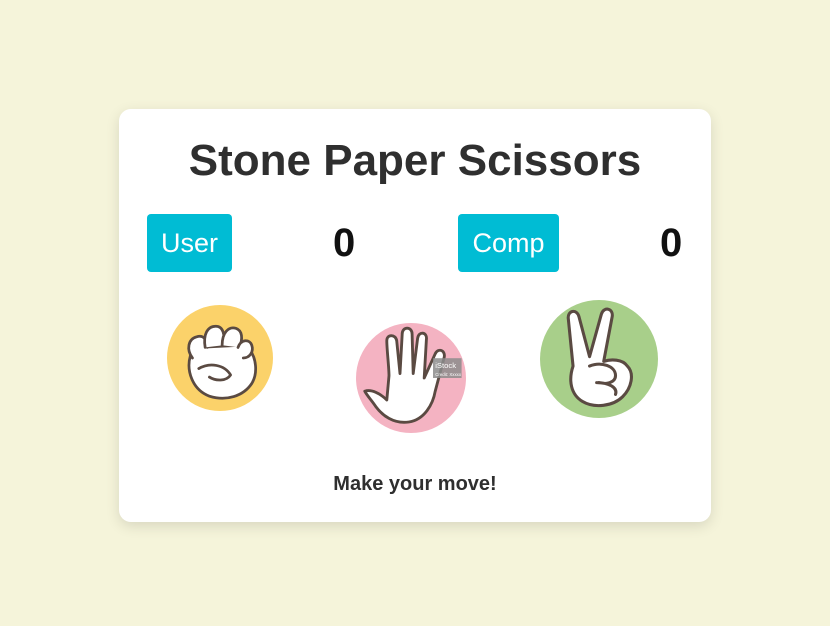 The height and width of the screenshot is (626, 830). I want to click on status-message: Make your move!, so click(415, 484).